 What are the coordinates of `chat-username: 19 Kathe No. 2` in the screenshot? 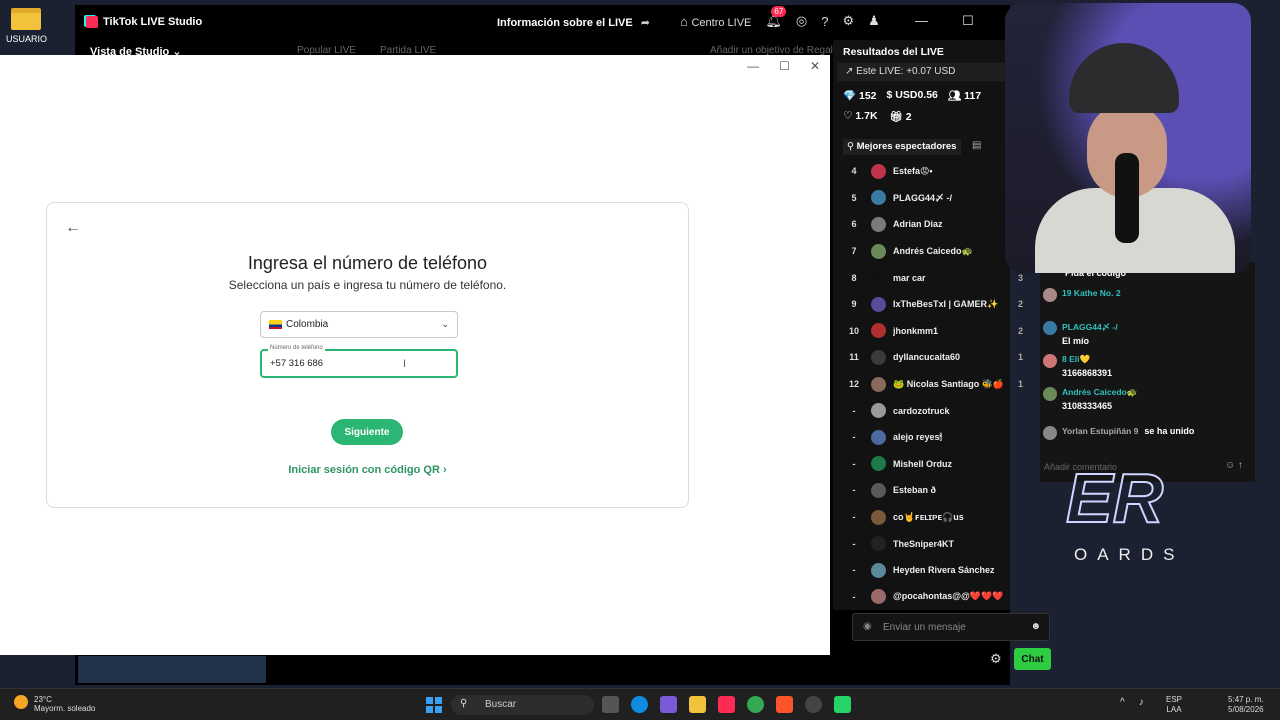 It's located at (1091, 293).